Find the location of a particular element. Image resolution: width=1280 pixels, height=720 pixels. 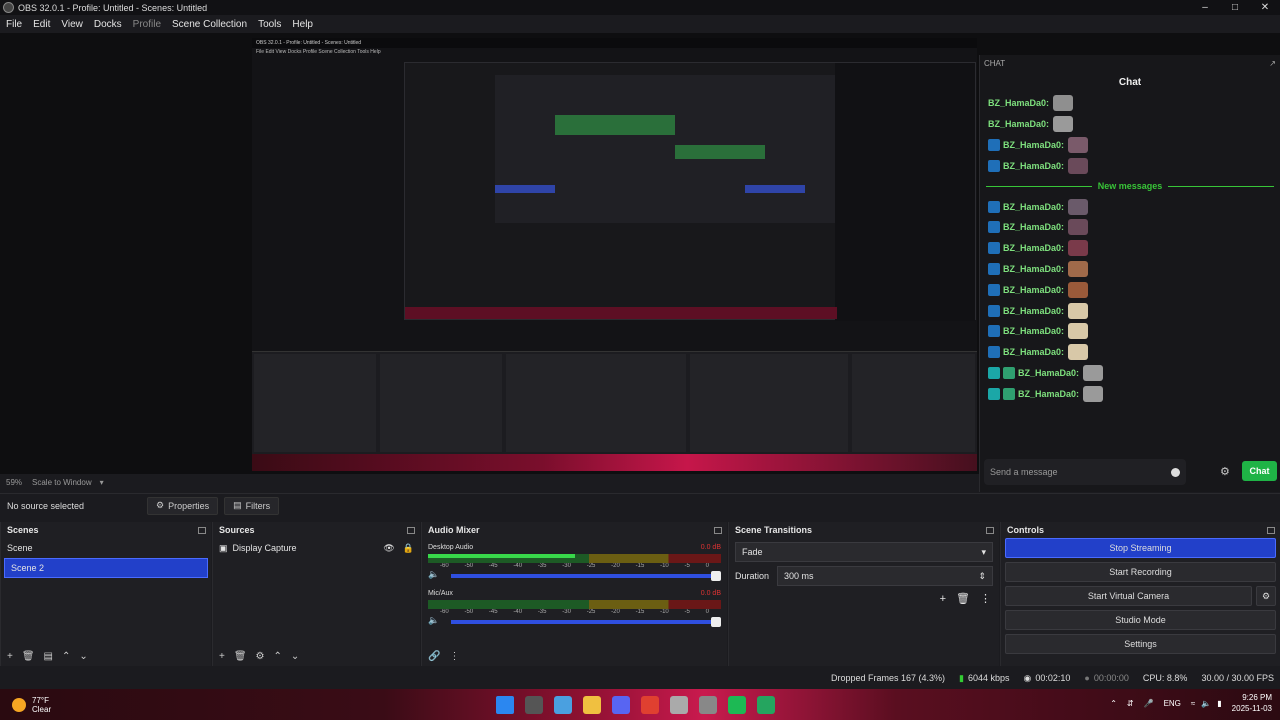

menu-edit: Edit is located at coordinates (41, 24).